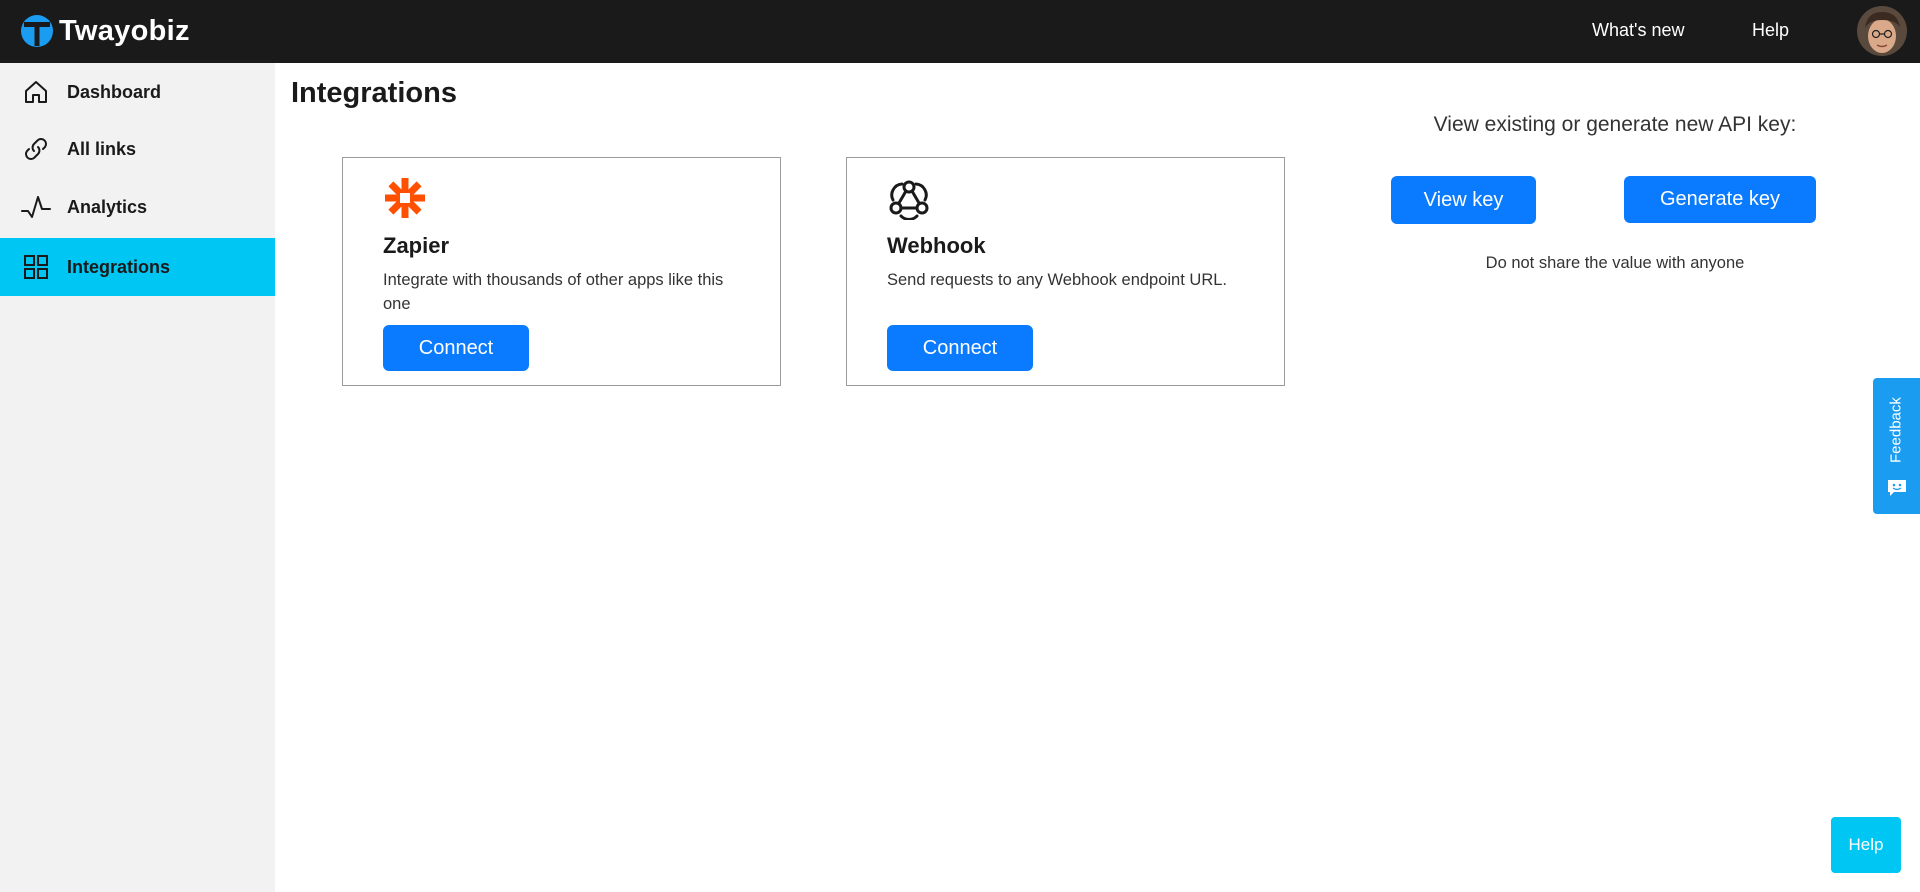 This screenshot has height=892, width=1920. Describe the element at coordinates (960, 348) in the screenshot. I see `webhook-connect-button: Connect` at that location.